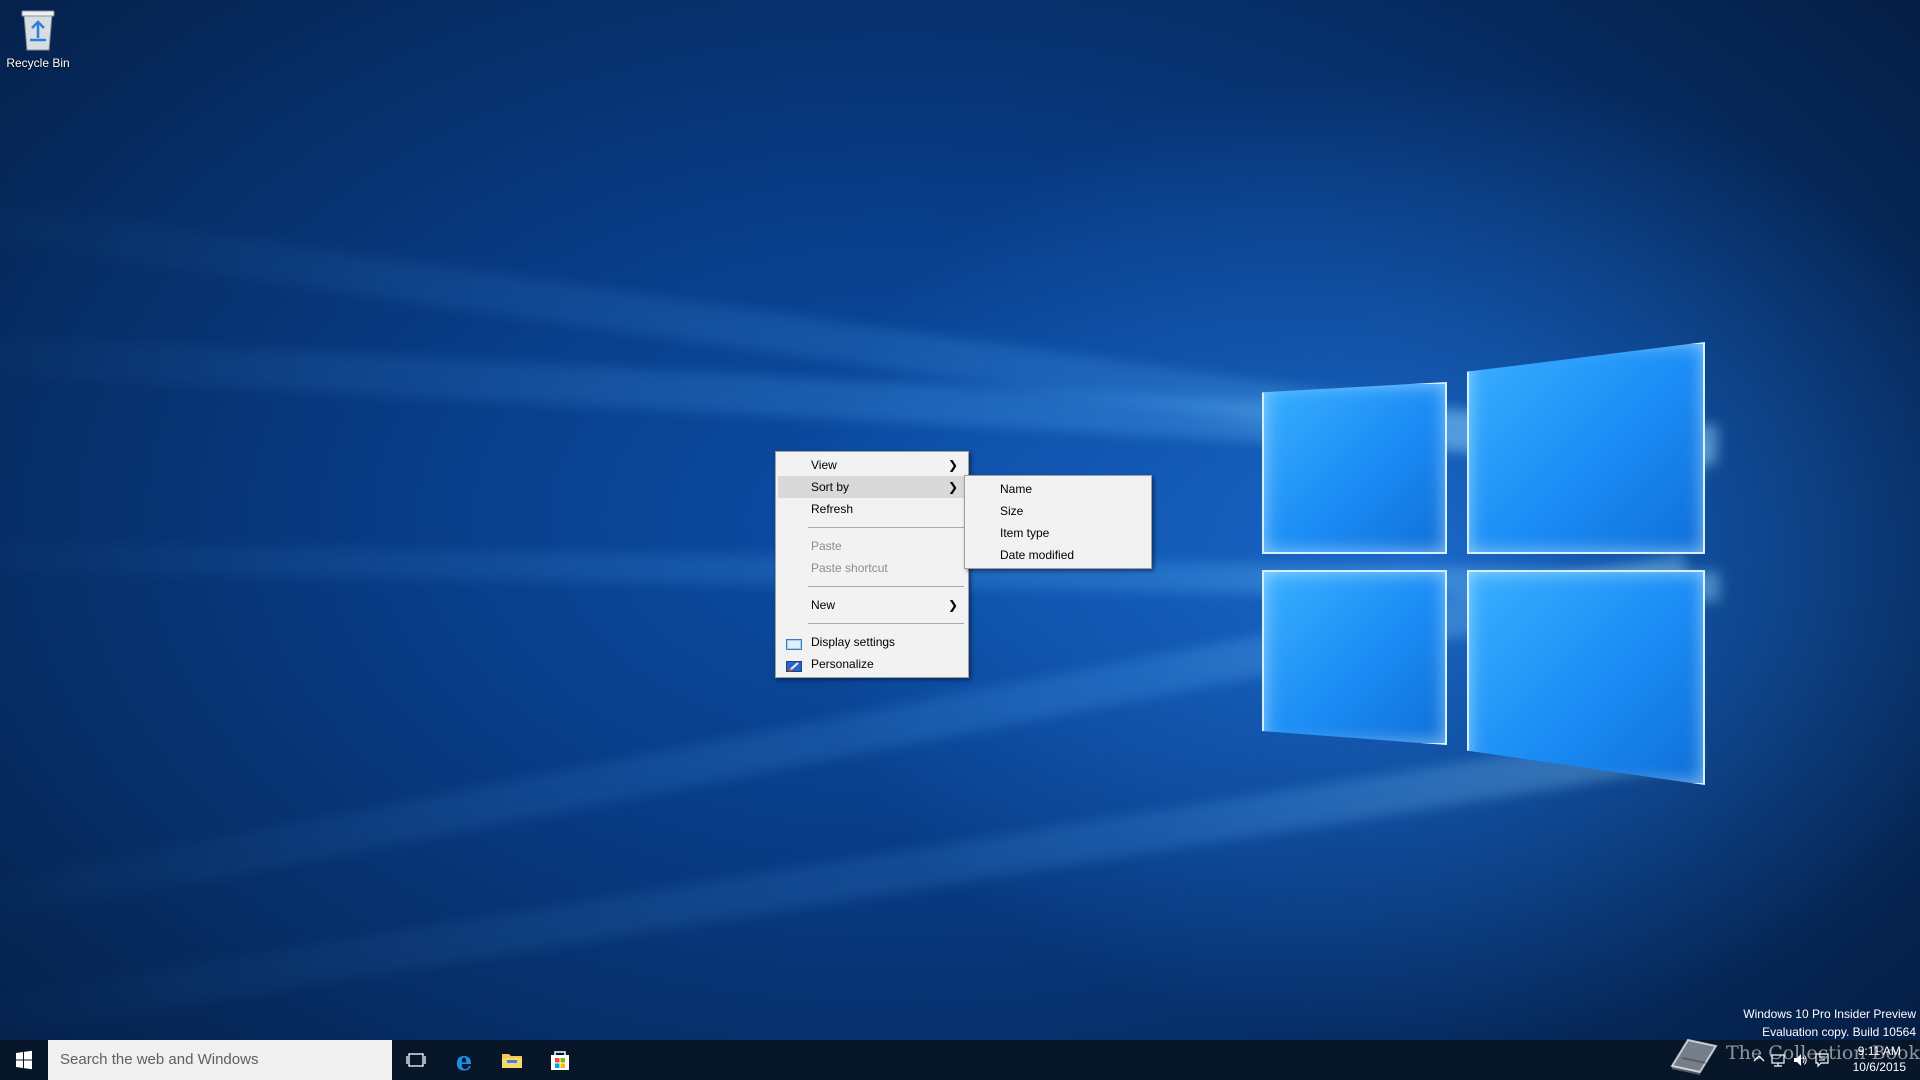 The height and width of the screenshot is (1080, 1920). What do you see at coordinates (794, 665) in the screenshot?
I see `personalize-icon` at bounding box center [794, 665].